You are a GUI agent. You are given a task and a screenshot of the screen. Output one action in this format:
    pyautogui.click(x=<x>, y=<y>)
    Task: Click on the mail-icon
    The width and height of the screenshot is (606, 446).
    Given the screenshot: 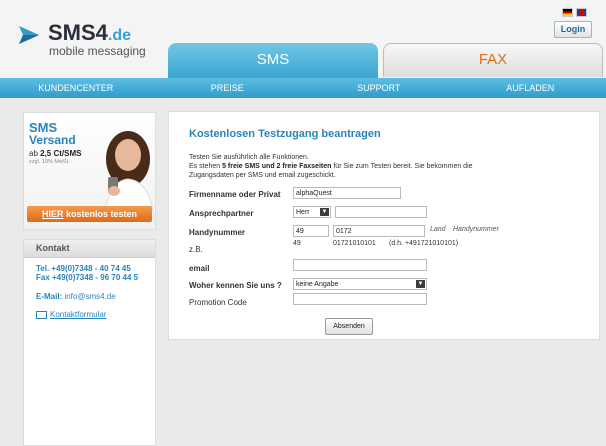 What is the action you would take?
    pyautogui.click(x=41, y=315)
    